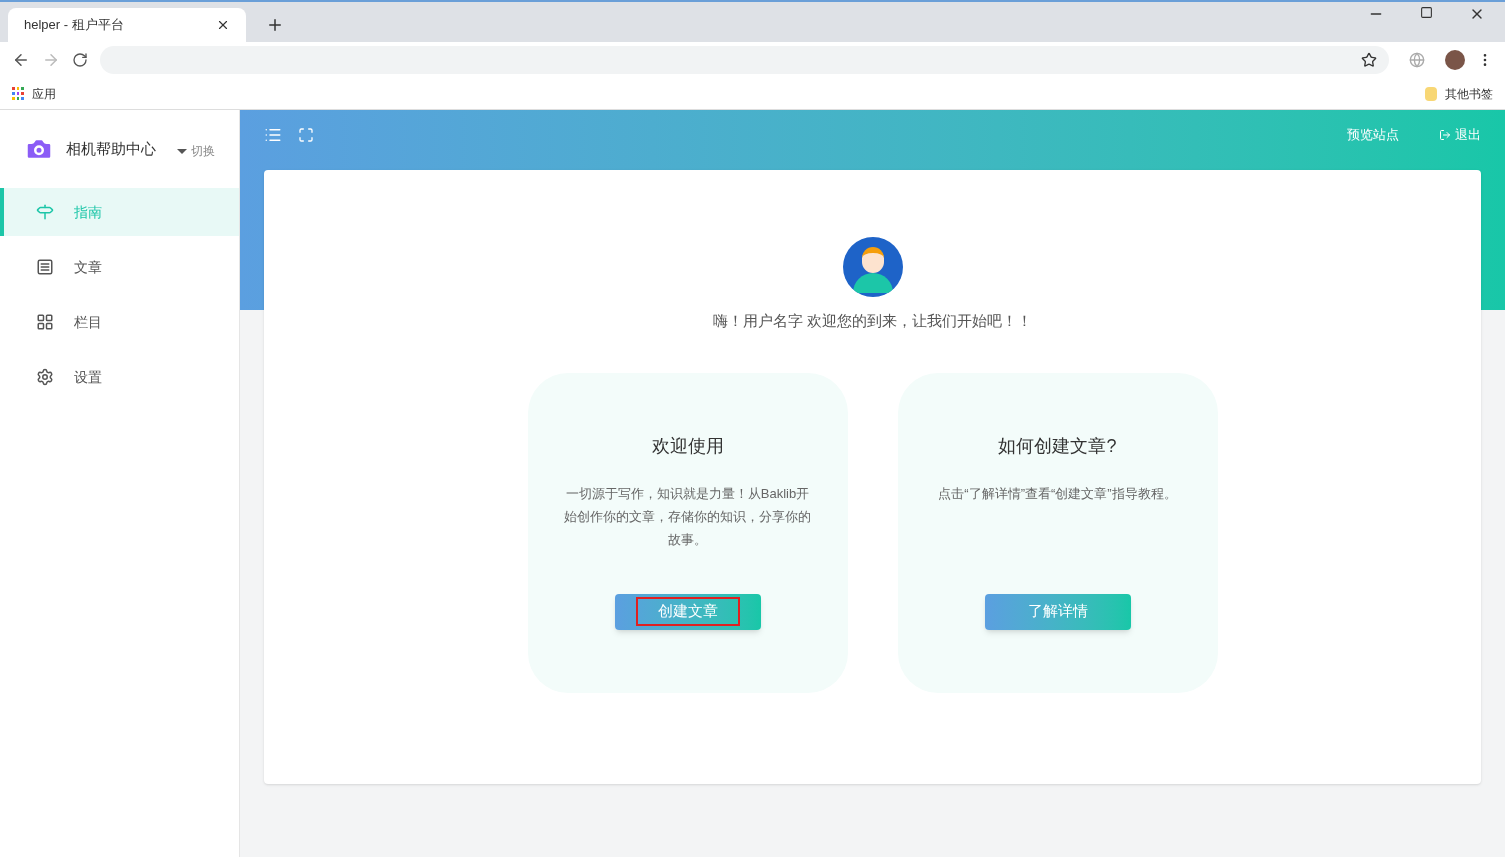 This screenshot has height=857, width=1505. I want to click on site-name: 相机帮助中心, so click(111, 148).